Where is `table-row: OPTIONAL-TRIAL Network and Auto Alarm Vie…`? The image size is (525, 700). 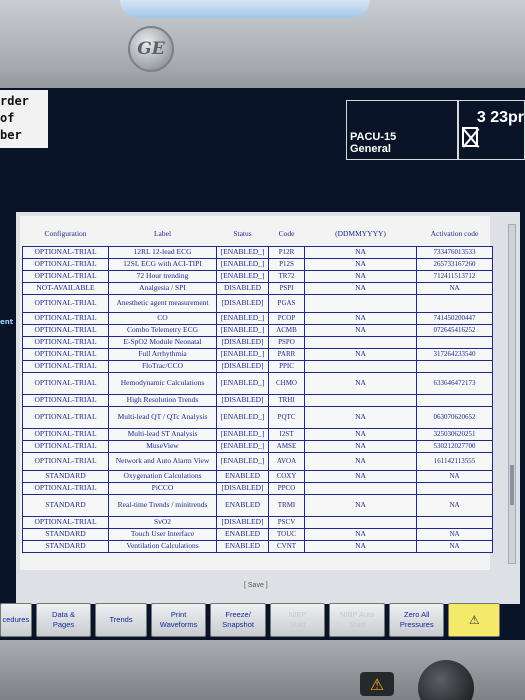
table-row: OPTIONAL-TRIAL Network and Auto Alarm Vie… is located at coordinates (257, 461).